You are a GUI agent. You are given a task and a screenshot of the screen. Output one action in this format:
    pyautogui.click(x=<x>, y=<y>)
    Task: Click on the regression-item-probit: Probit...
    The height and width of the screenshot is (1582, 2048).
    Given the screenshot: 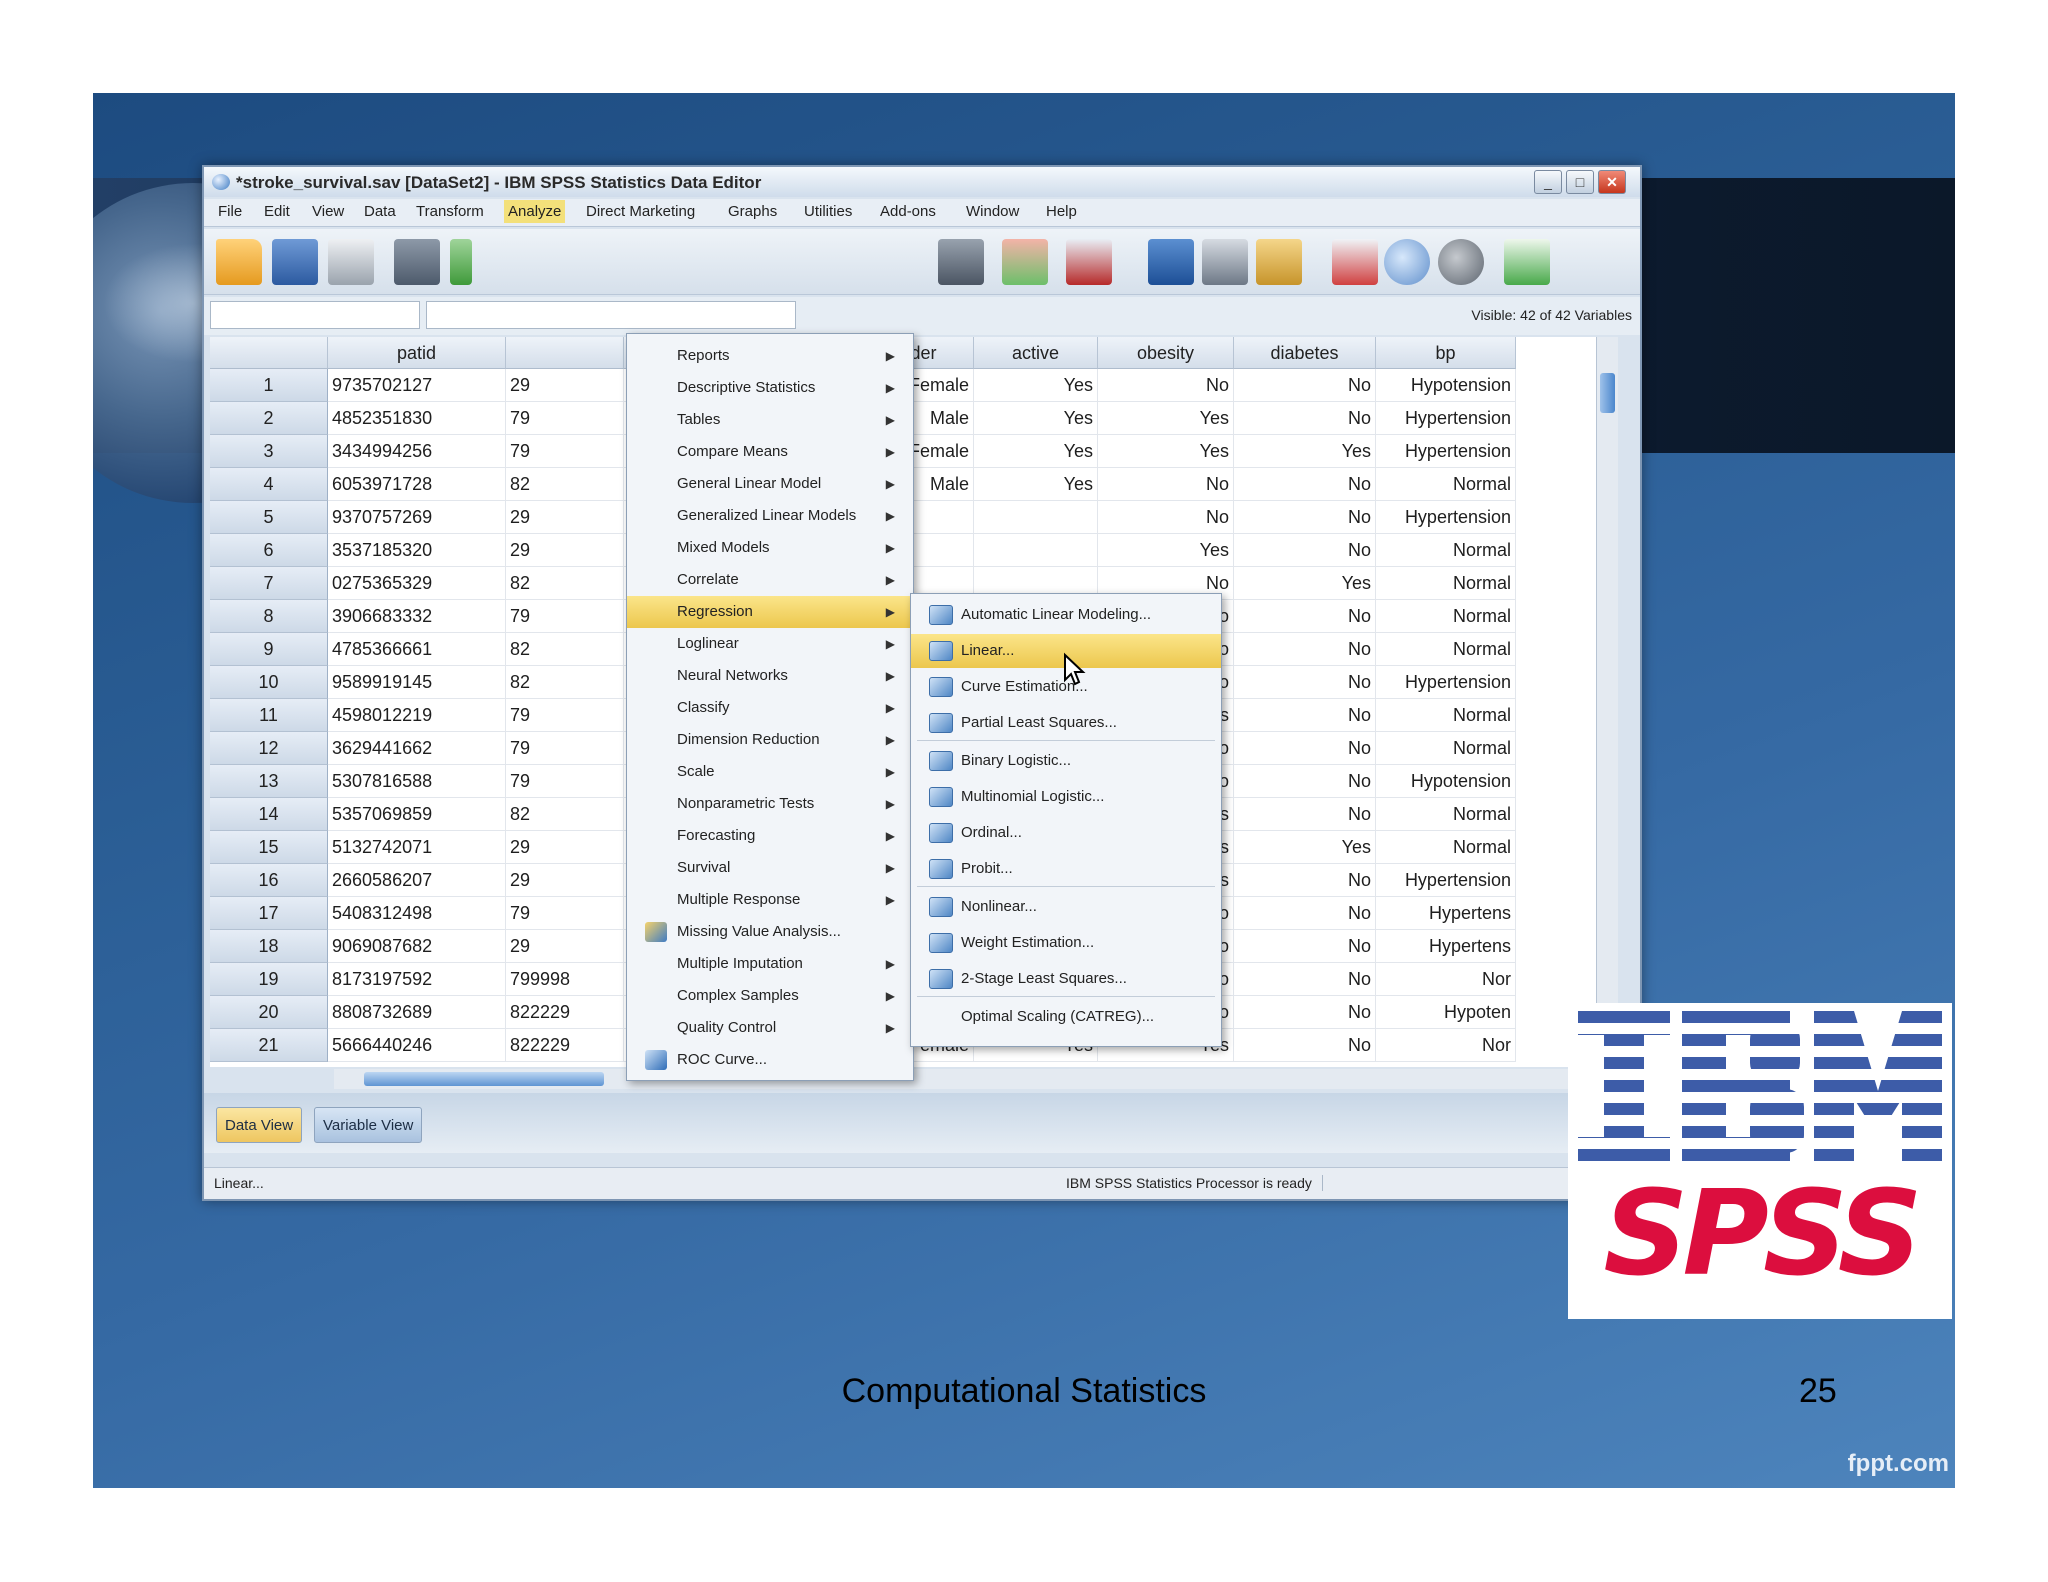 What is the action you would take?
    pyautogui.click(x=1066, y=869)
    